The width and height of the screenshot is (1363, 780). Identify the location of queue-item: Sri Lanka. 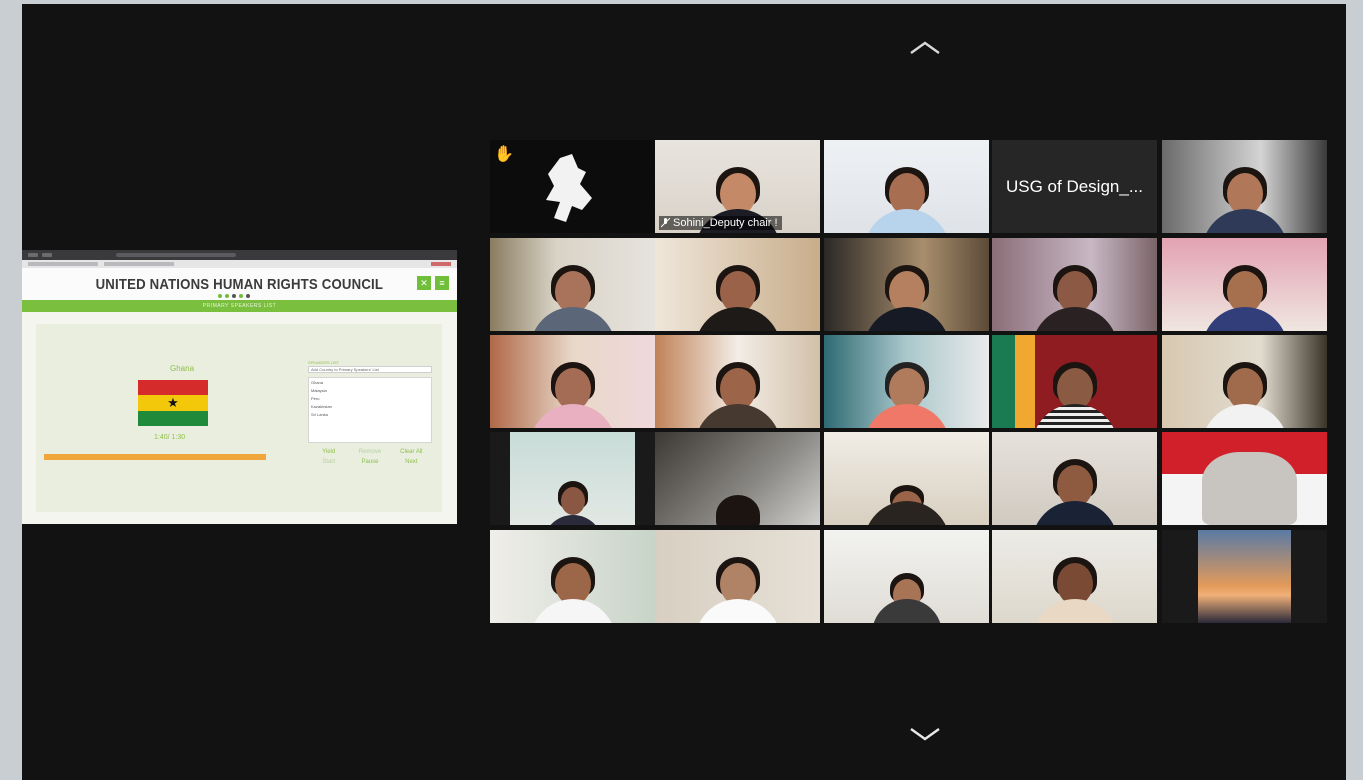
(370, 416).